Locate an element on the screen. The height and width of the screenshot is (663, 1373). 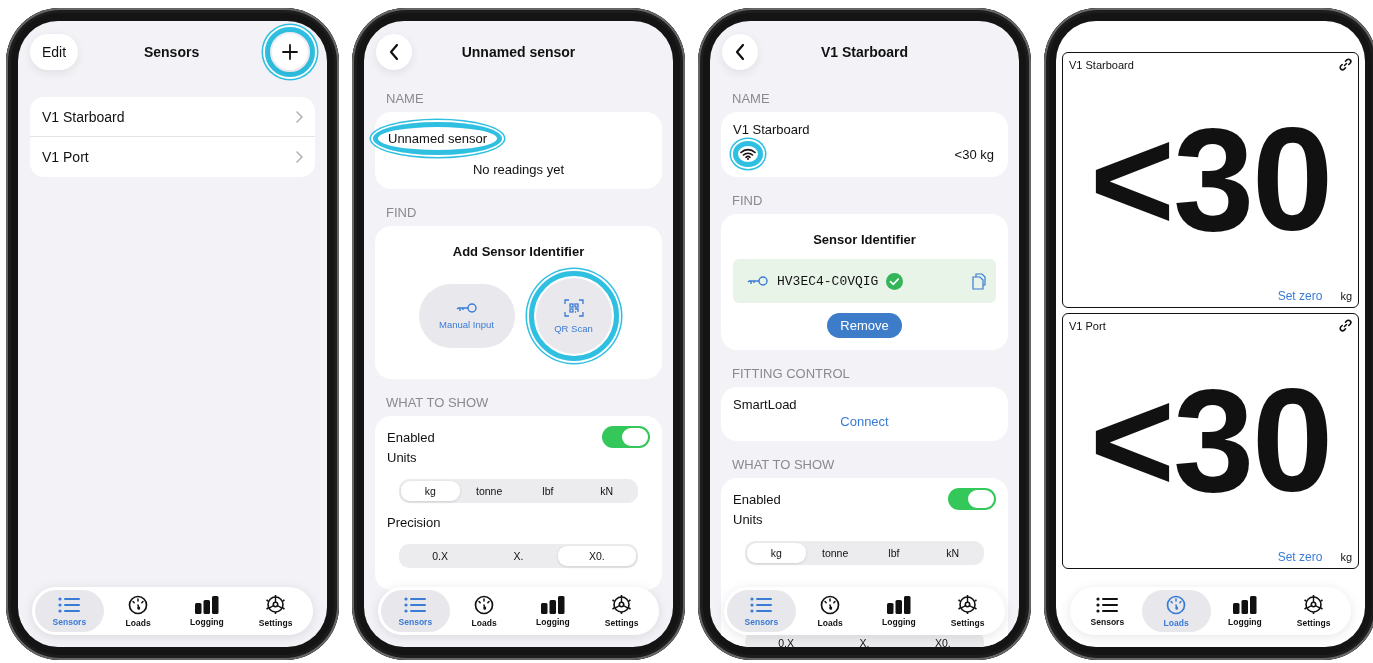
add-button is located at coordinates (290, 52).